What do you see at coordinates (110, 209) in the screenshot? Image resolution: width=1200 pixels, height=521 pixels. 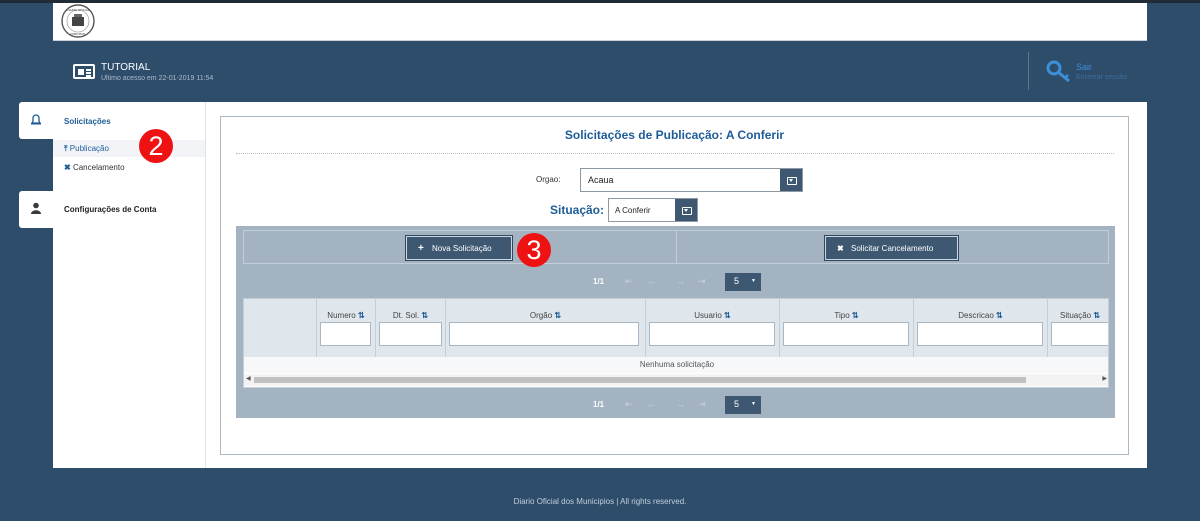 I see `sidebar-section-conta: Configurações de Conta` at bounding box center [110, 209].